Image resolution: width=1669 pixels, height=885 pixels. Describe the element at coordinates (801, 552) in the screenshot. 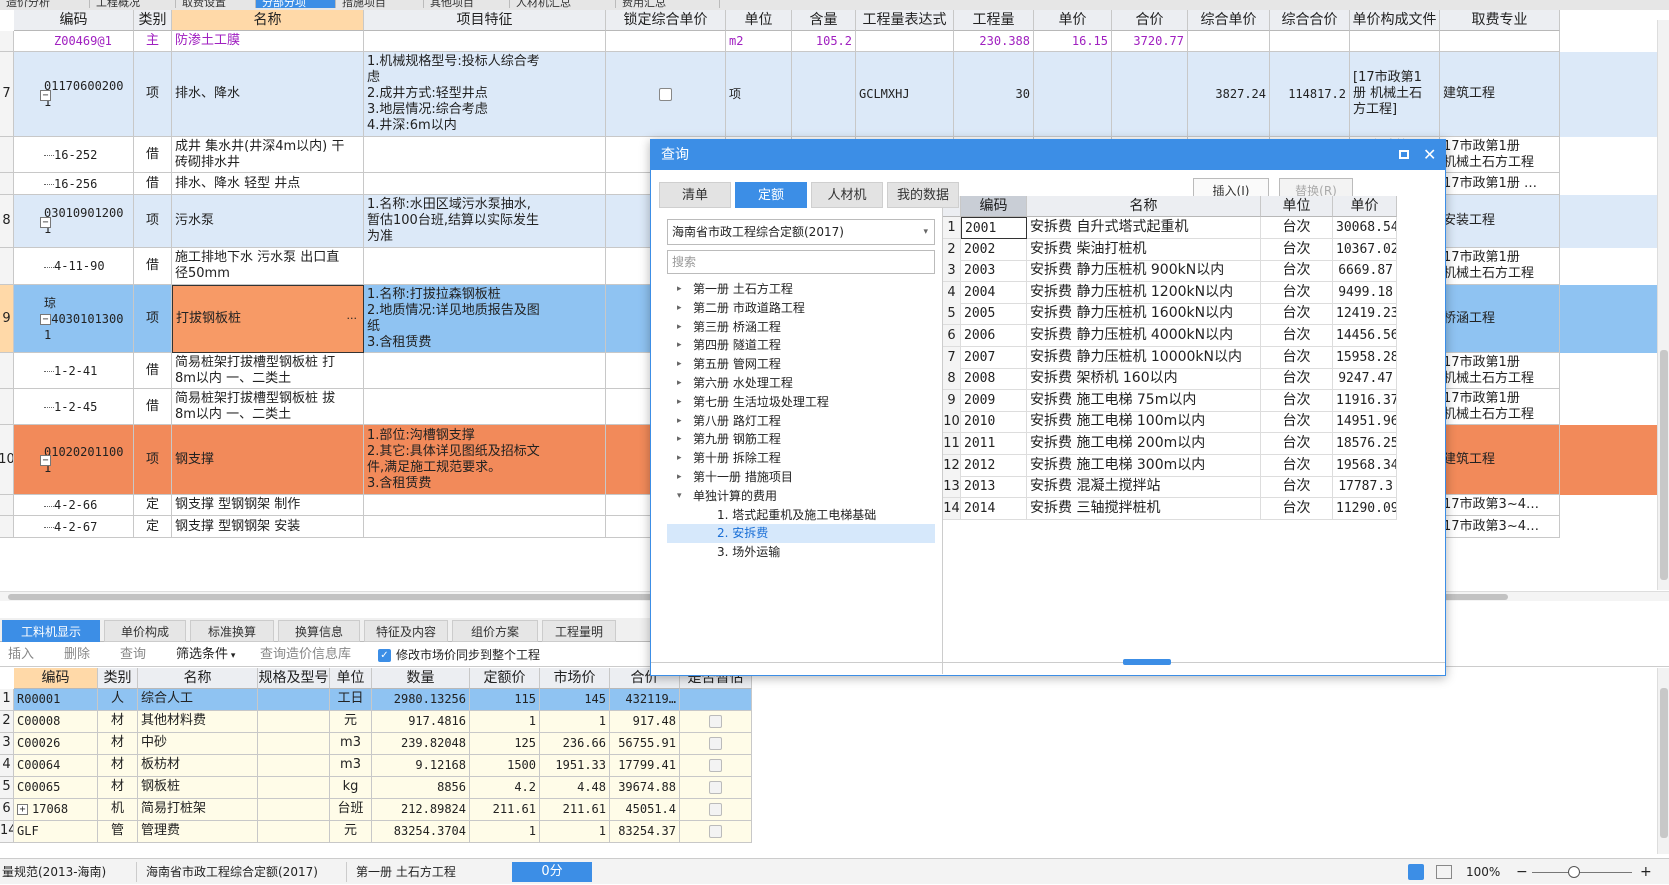

I see `tree-item: 3. 场外运输` at that location.